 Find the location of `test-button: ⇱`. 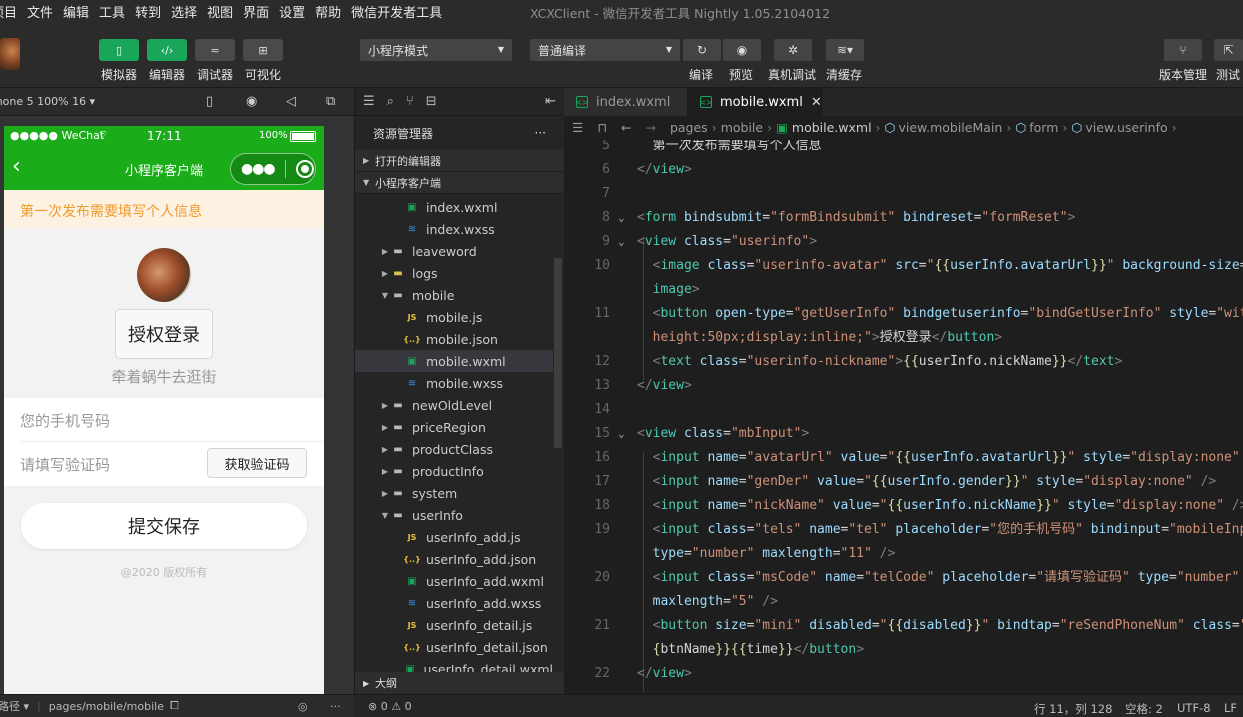

test-button: ⇱ is located at coordinates (1228, 50).